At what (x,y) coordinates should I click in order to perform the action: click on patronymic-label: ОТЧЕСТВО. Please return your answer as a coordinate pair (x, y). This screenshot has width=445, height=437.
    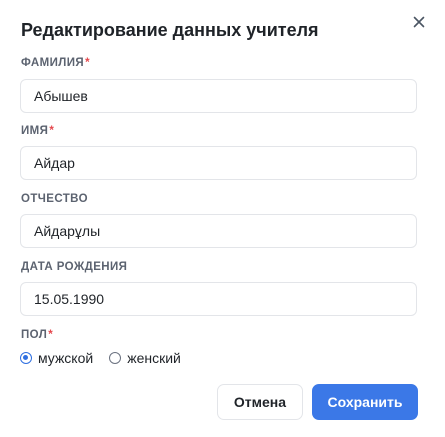
    Looking at the image, I should click on (54, 199).